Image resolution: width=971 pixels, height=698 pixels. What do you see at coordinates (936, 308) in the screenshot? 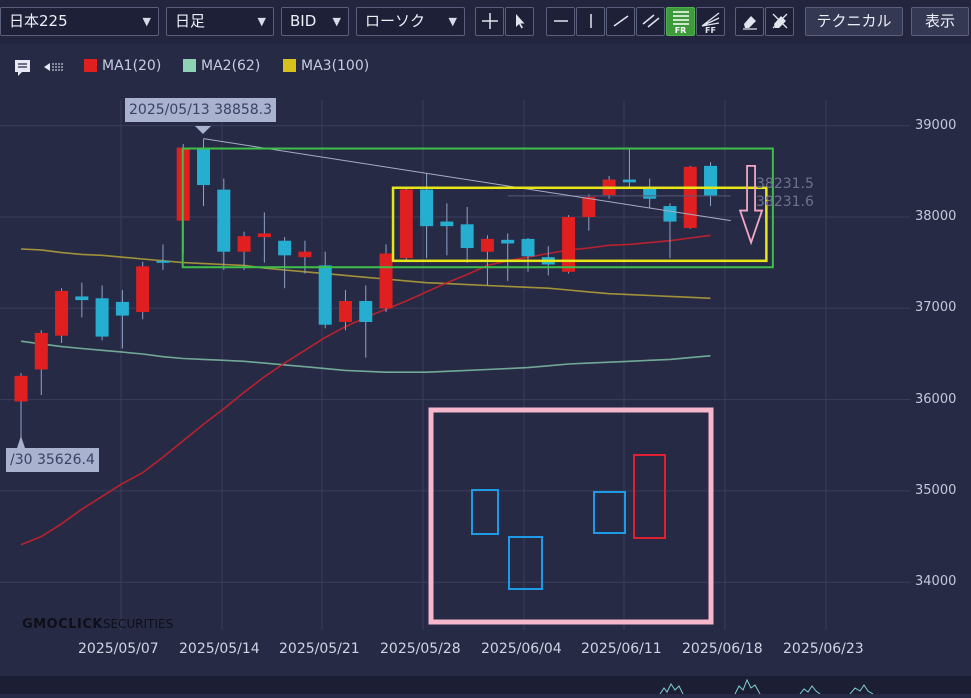
I see `y-tick-label: 37000` at bounding box center [936, 308].